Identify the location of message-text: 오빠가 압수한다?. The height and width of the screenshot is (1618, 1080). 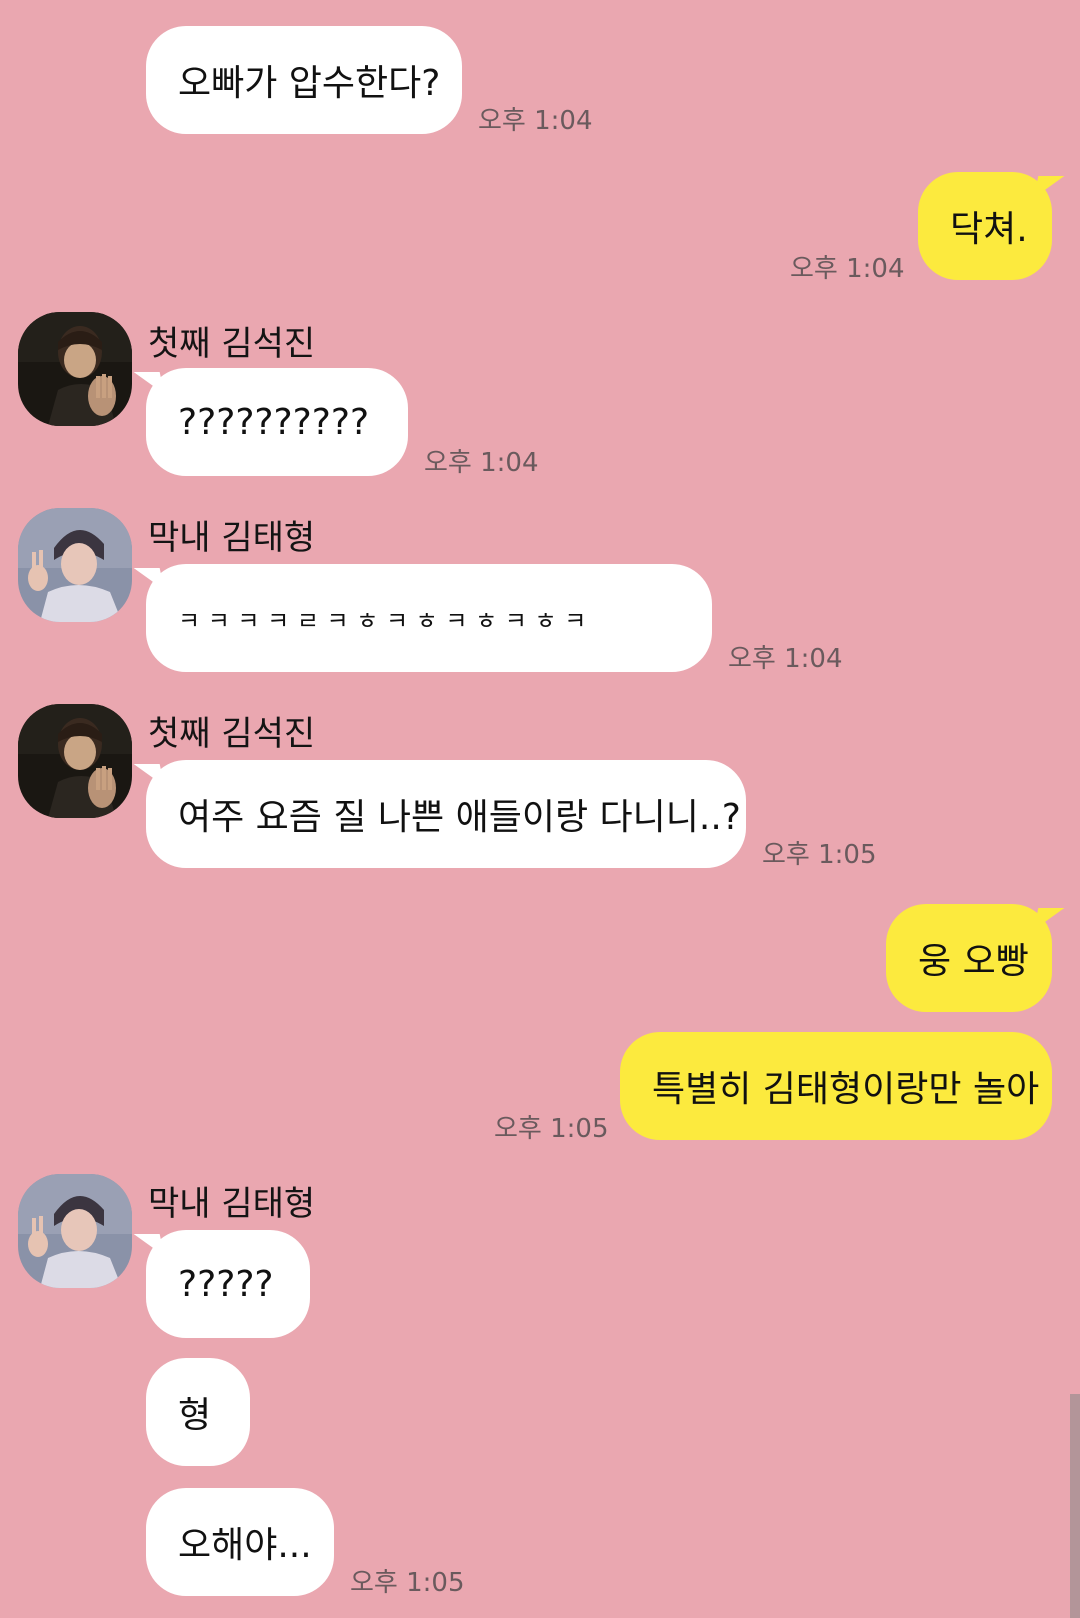
(309, 83).